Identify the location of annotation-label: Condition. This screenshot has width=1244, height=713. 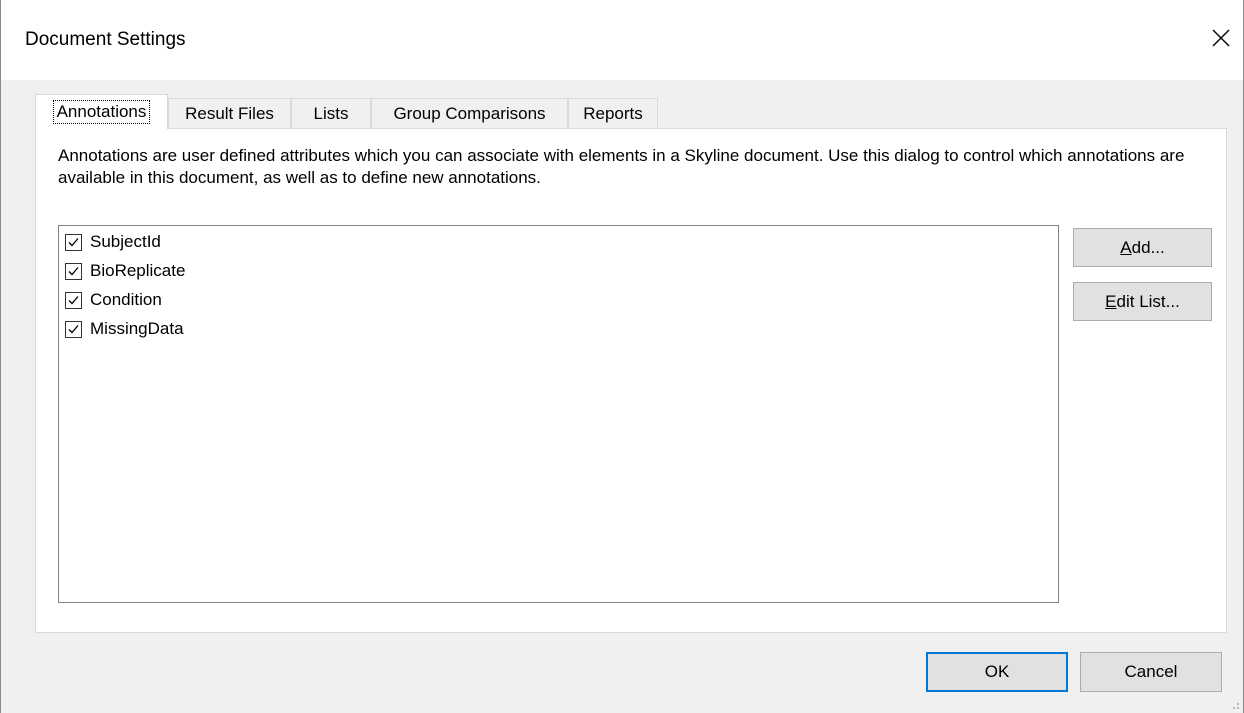
(126, 299).